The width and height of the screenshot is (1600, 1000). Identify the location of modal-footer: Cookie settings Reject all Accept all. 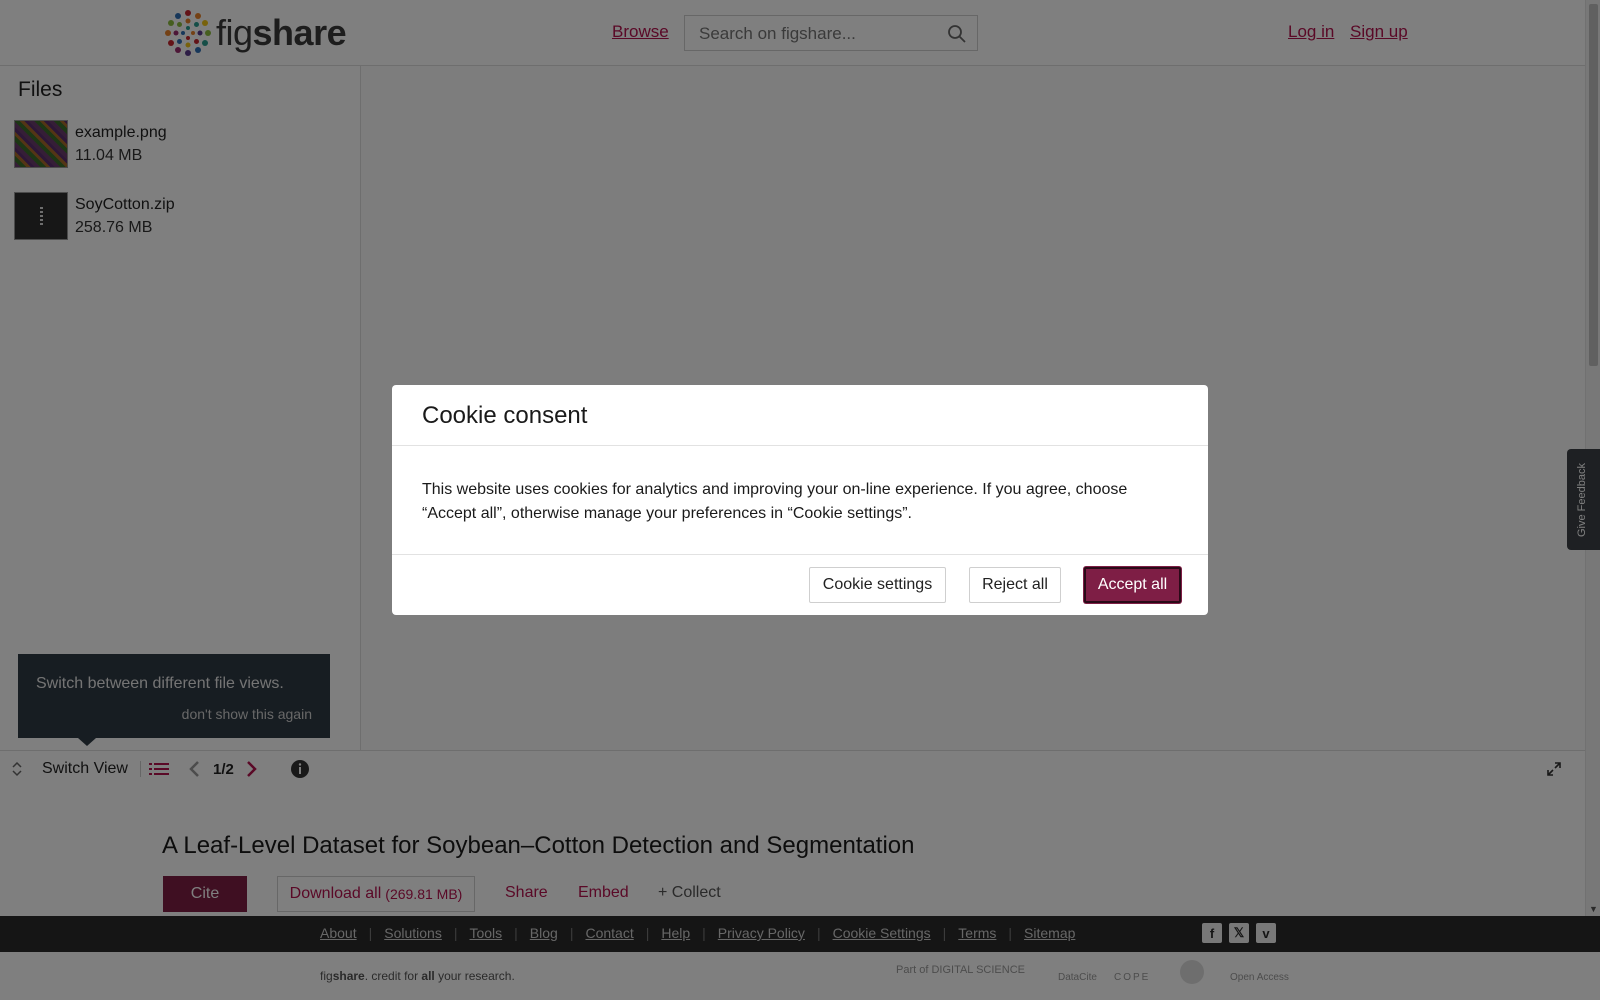
(800, 584).